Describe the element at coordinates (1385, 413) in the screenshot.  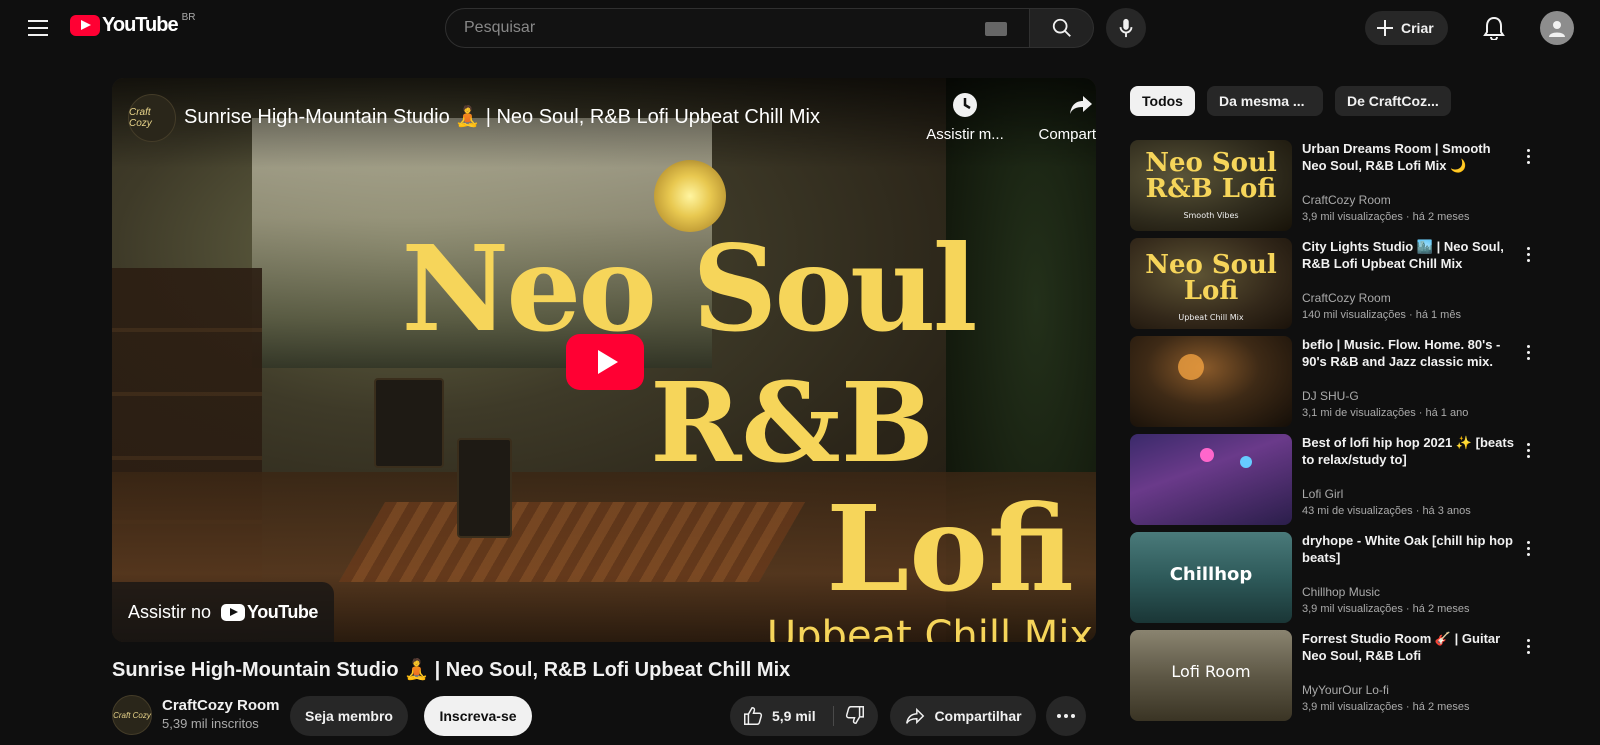
I see `recommendation-meta: 3,1 mi de visualizações · há 1 ano` at that location.